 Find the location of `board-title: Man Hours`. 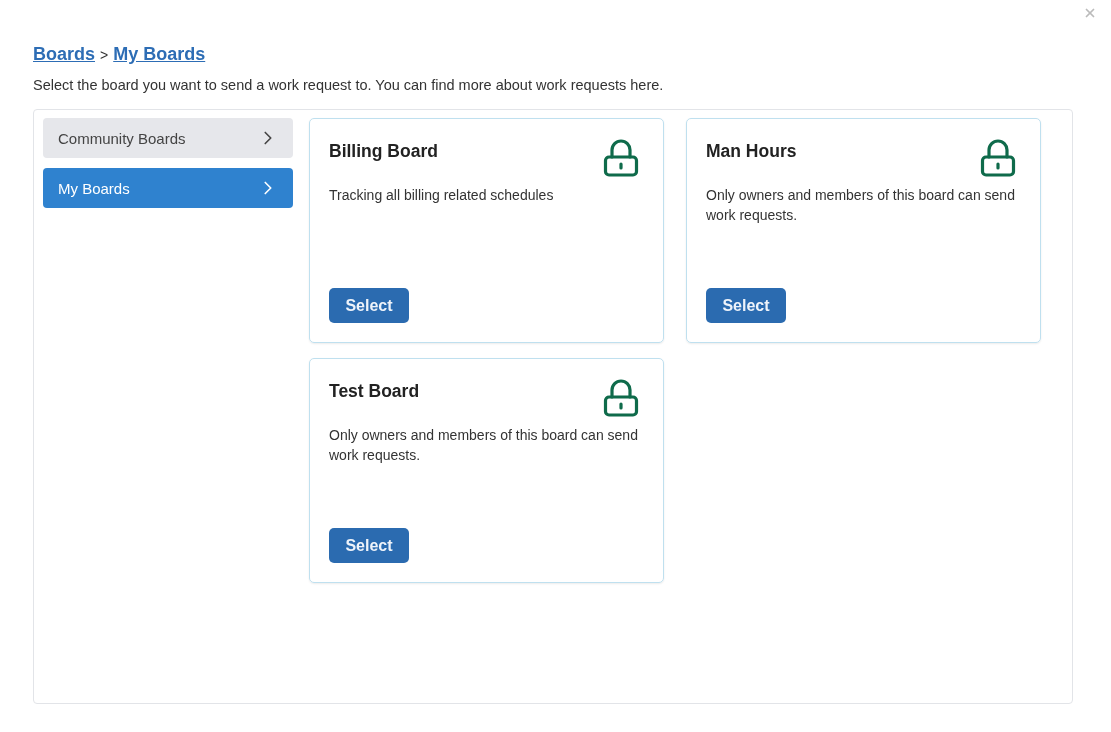

board-title: Man Hours is located at coordinates (751, 151).